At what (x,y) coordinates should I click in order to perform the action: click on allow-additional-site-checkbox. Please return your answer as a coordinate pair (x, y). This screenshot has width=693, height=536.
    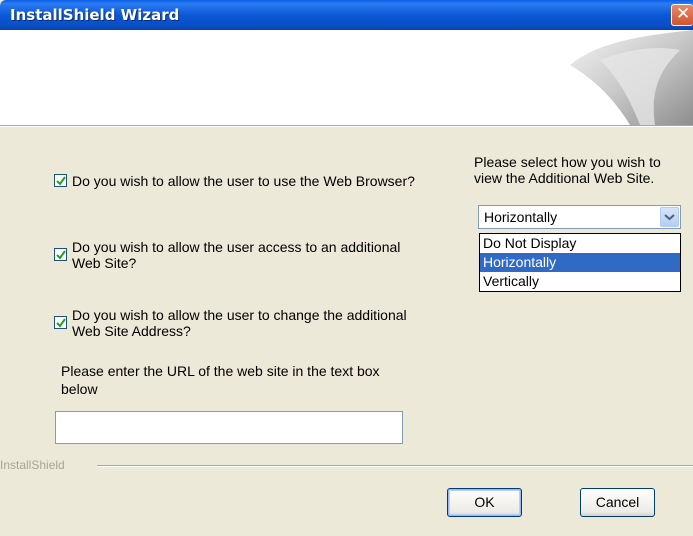
    Looking at the image, I should click on (60, 254).